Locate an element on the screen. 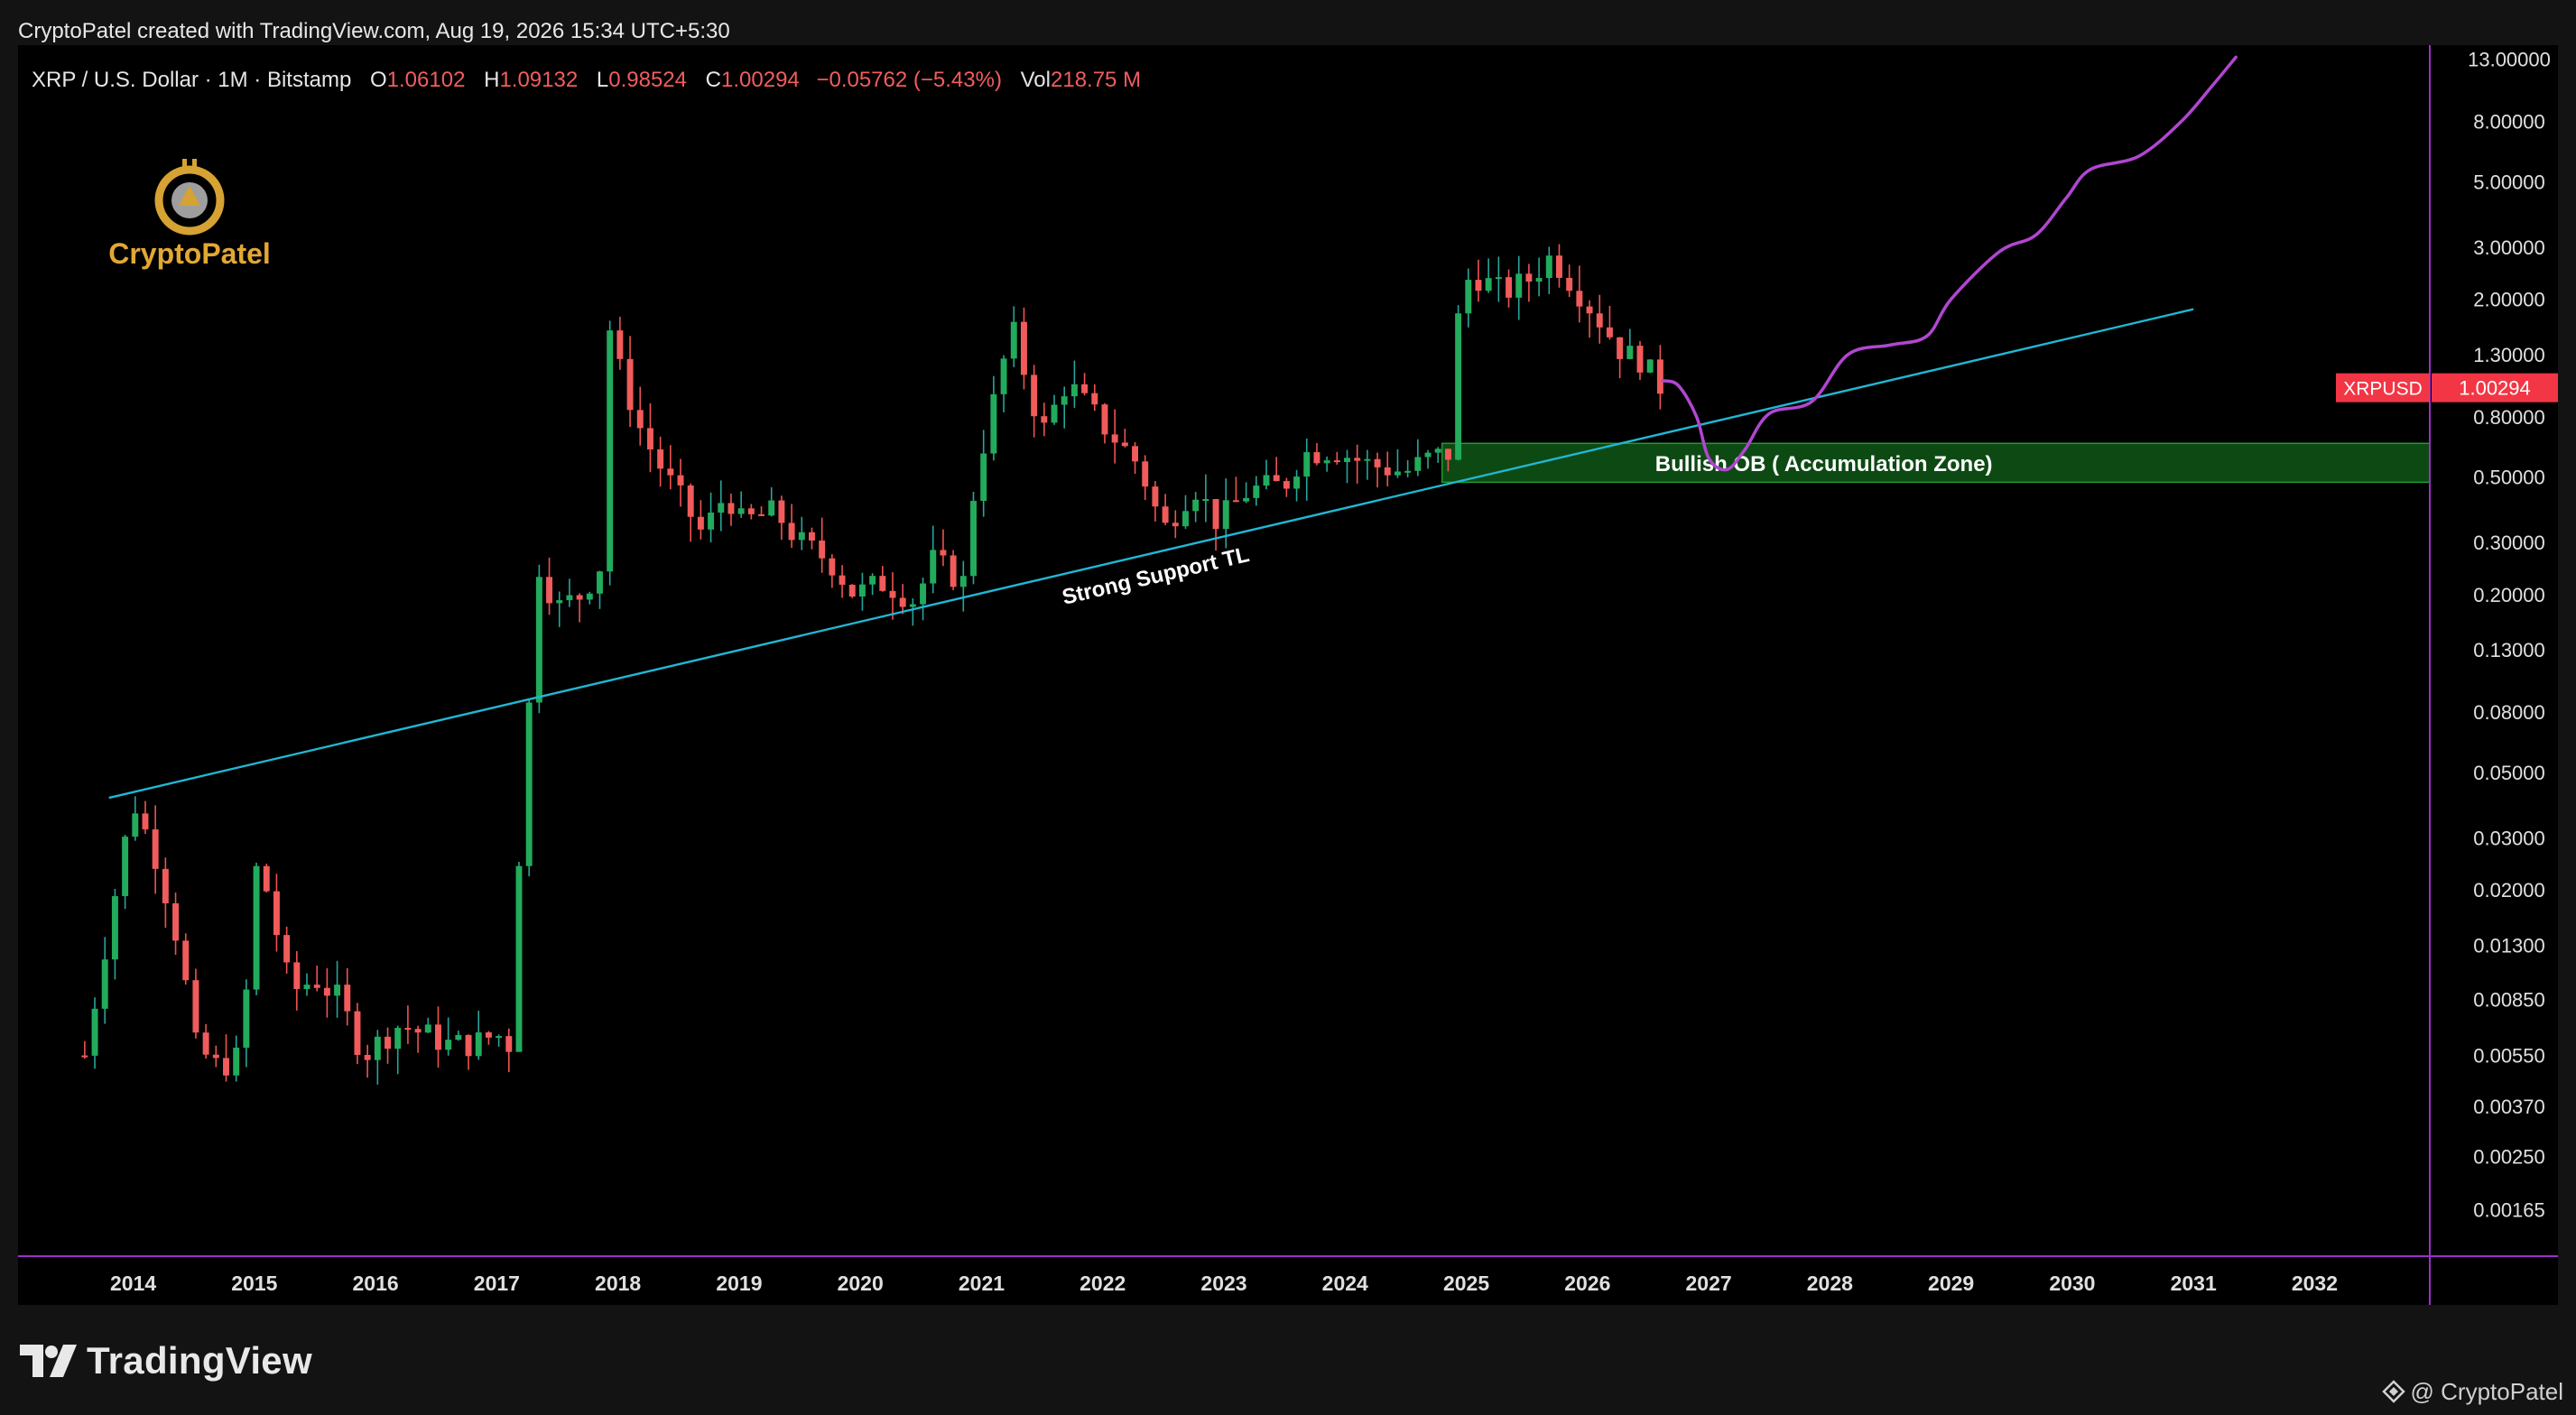 The image size is (2576, 1415). legend-open-value: 1.06102 is located at coordinates (426, 80).